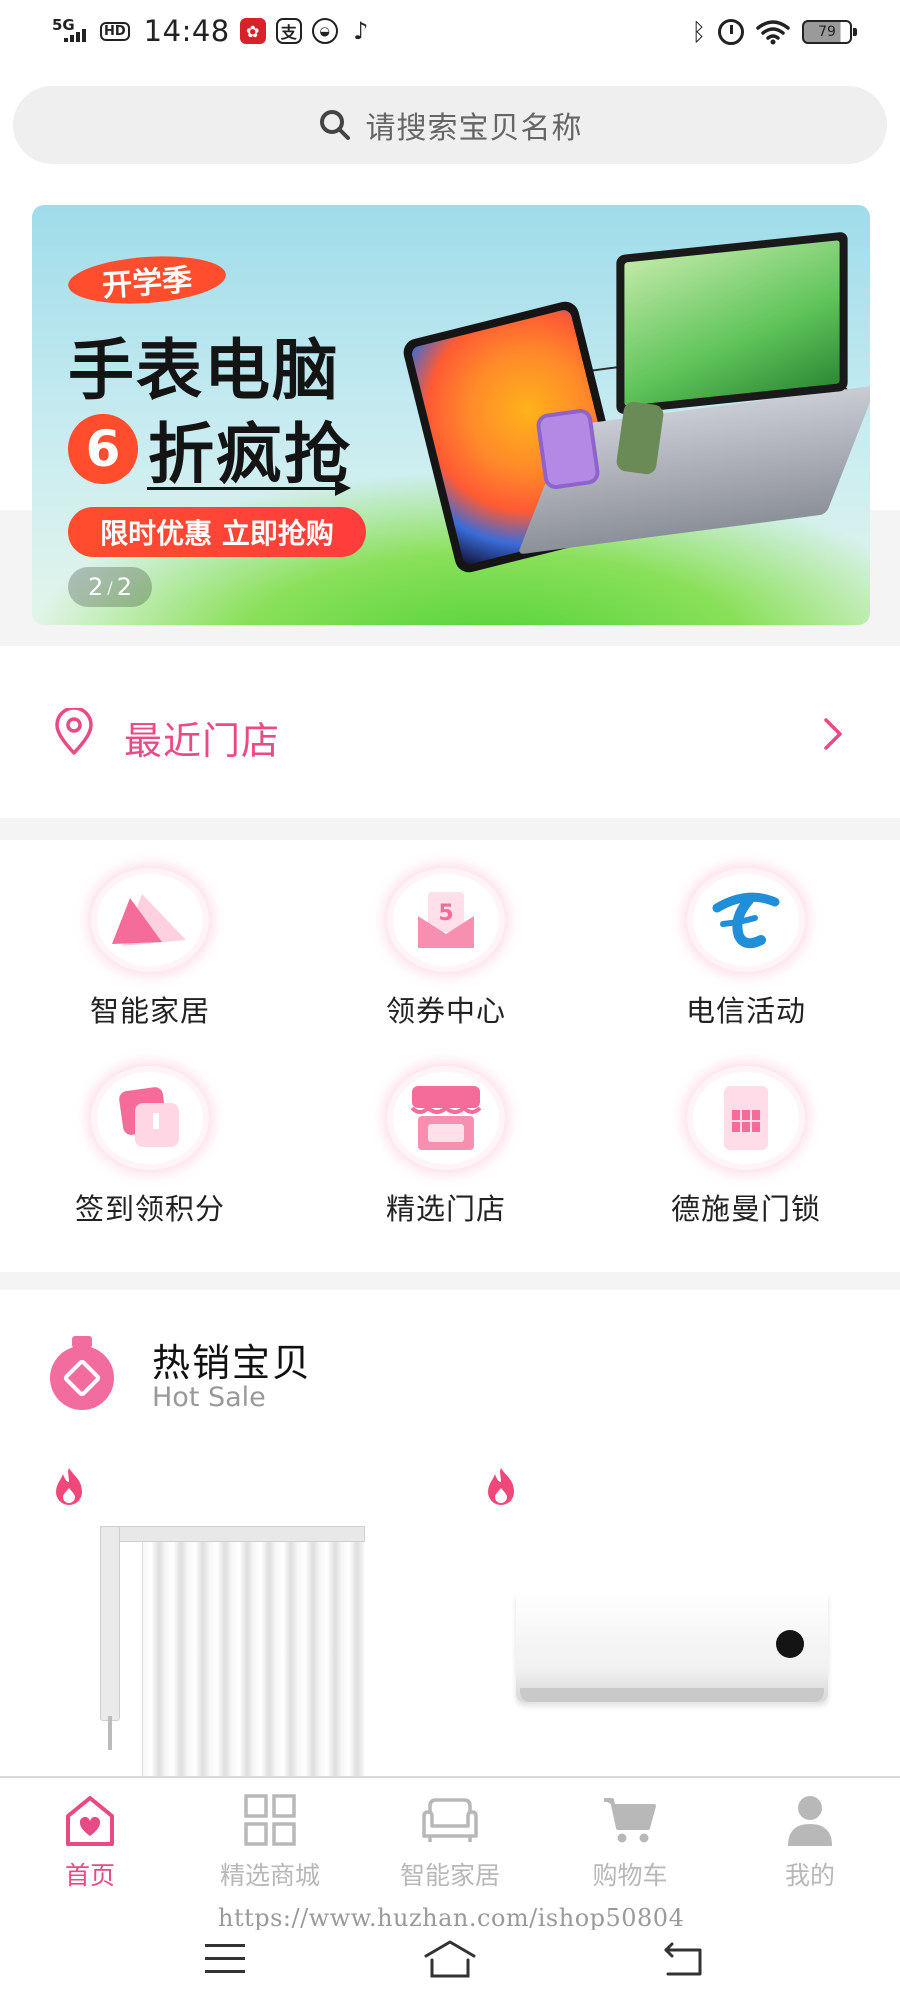 The image size is (900, 2007). I want to click on cmb-icon: ◒, so click(324, 31).